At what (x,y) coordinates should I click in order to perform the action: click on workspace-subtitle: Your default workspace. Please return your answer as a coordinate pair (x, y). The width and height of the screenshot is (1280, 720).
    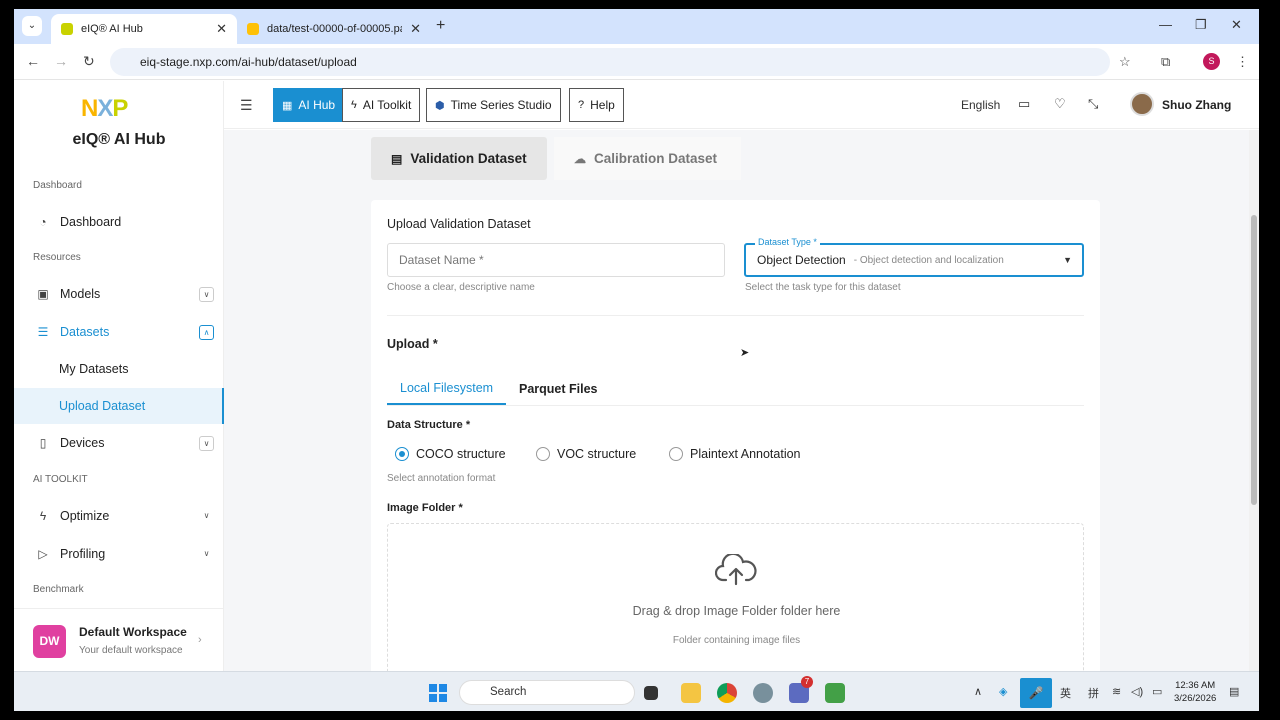
    Looking at the image, I should click on (131, 650).